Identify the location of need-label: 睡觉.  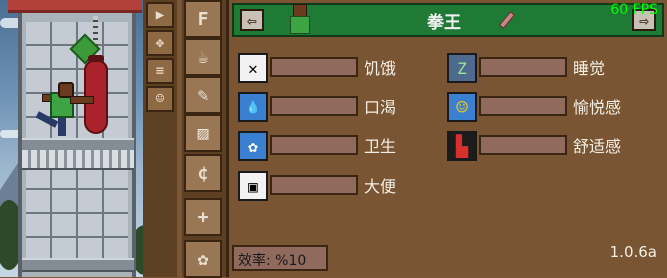
(589, 68).